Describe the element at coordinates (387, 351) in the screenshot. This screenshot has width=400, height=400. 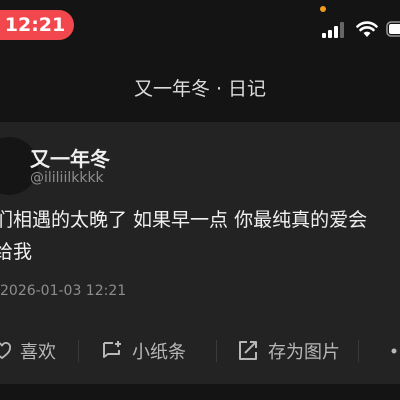
I see `more-icon` at that location.